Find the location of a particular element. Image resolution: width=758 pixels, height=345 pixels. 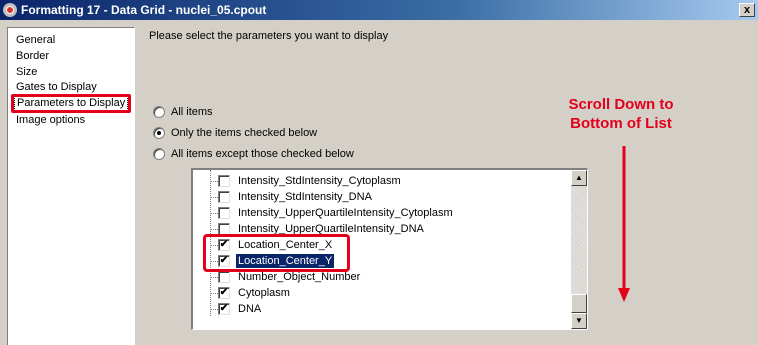

radio-all-except-checked: All items except those checked below is located at coordinates (253, 154).